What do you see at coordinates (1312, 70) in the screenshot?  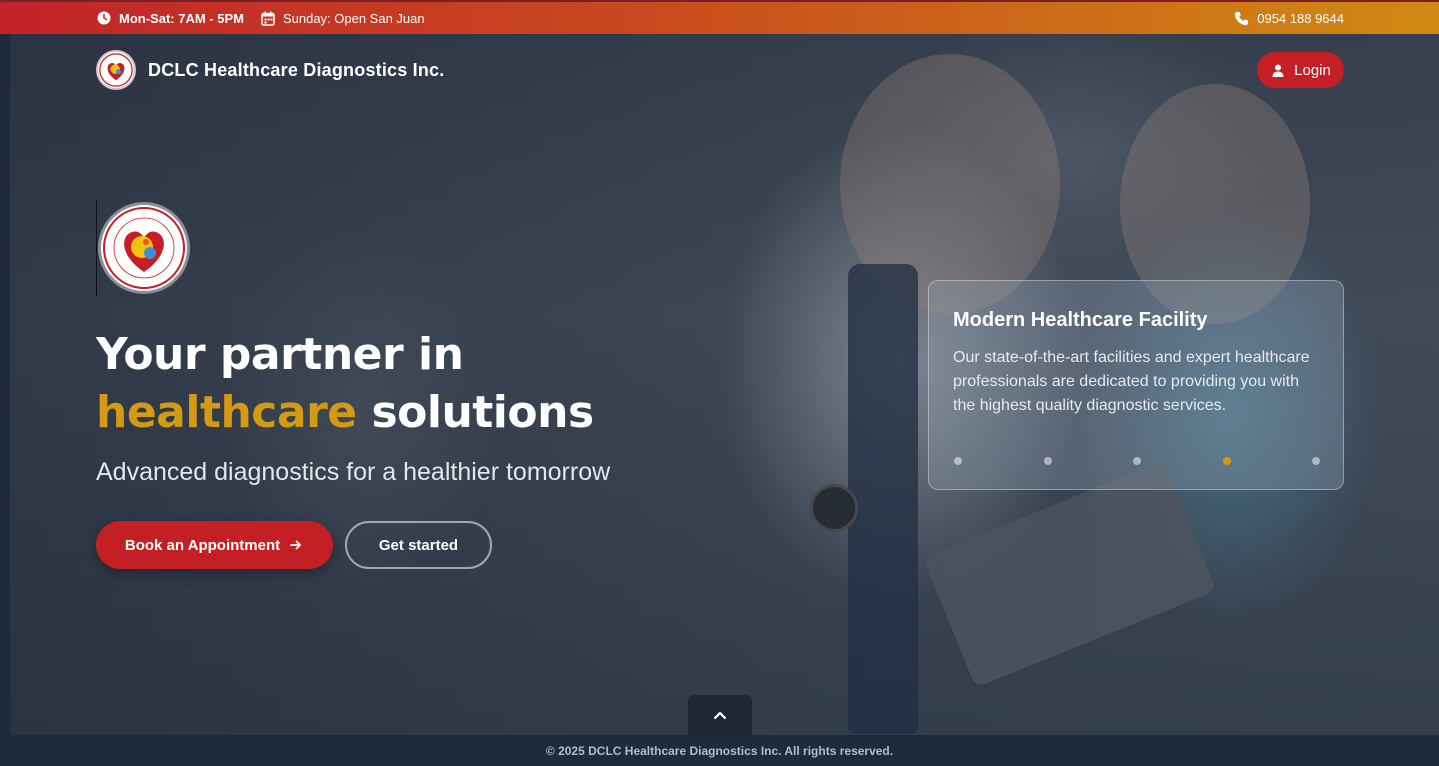 I see `login-label: Login` at bounding box center [1312, 70].